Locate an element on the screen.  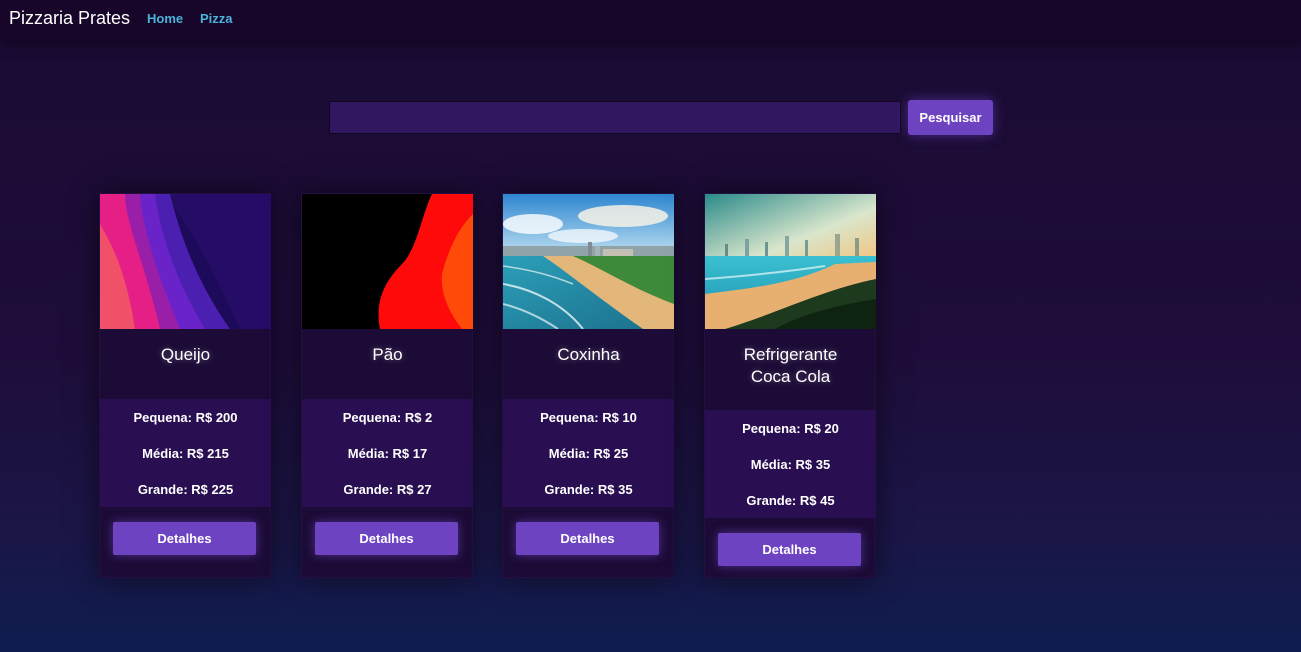
price-grande: Grande: R$ 27 is located at coordinates (387, 489).